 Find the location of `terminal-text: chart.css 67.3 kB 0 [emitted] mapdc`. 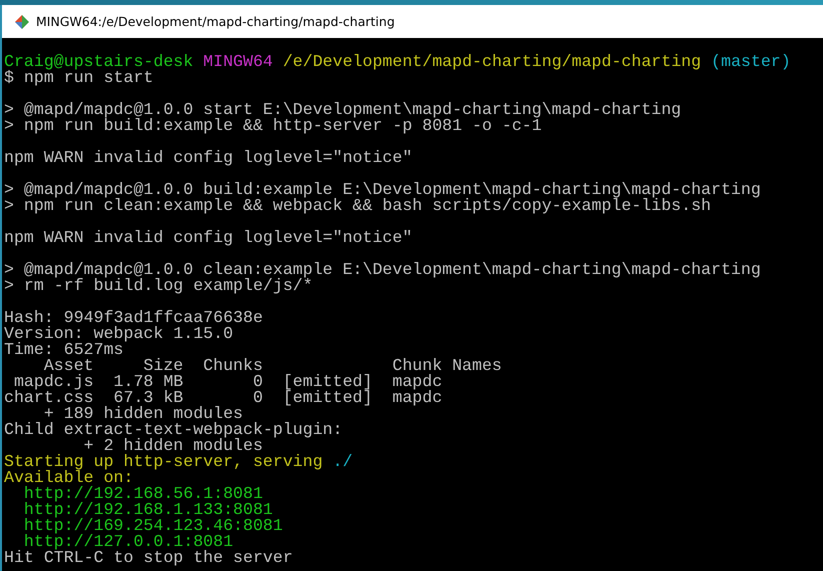

terminal-text: chart.css 67.3 kB 0 [emitted] mapdc is located at coordinates (223, 397).